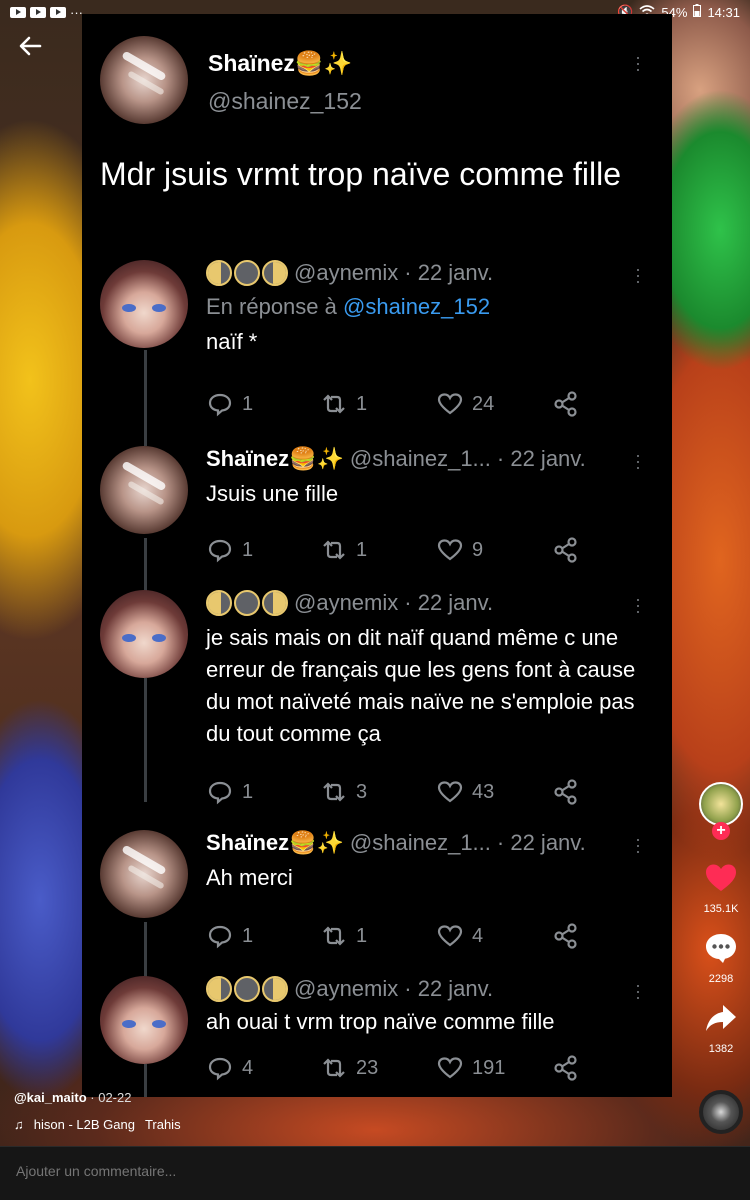 This screenshot has height=1200, width=750. I want to click on post-date: · 02-22, so click(111, 1097).